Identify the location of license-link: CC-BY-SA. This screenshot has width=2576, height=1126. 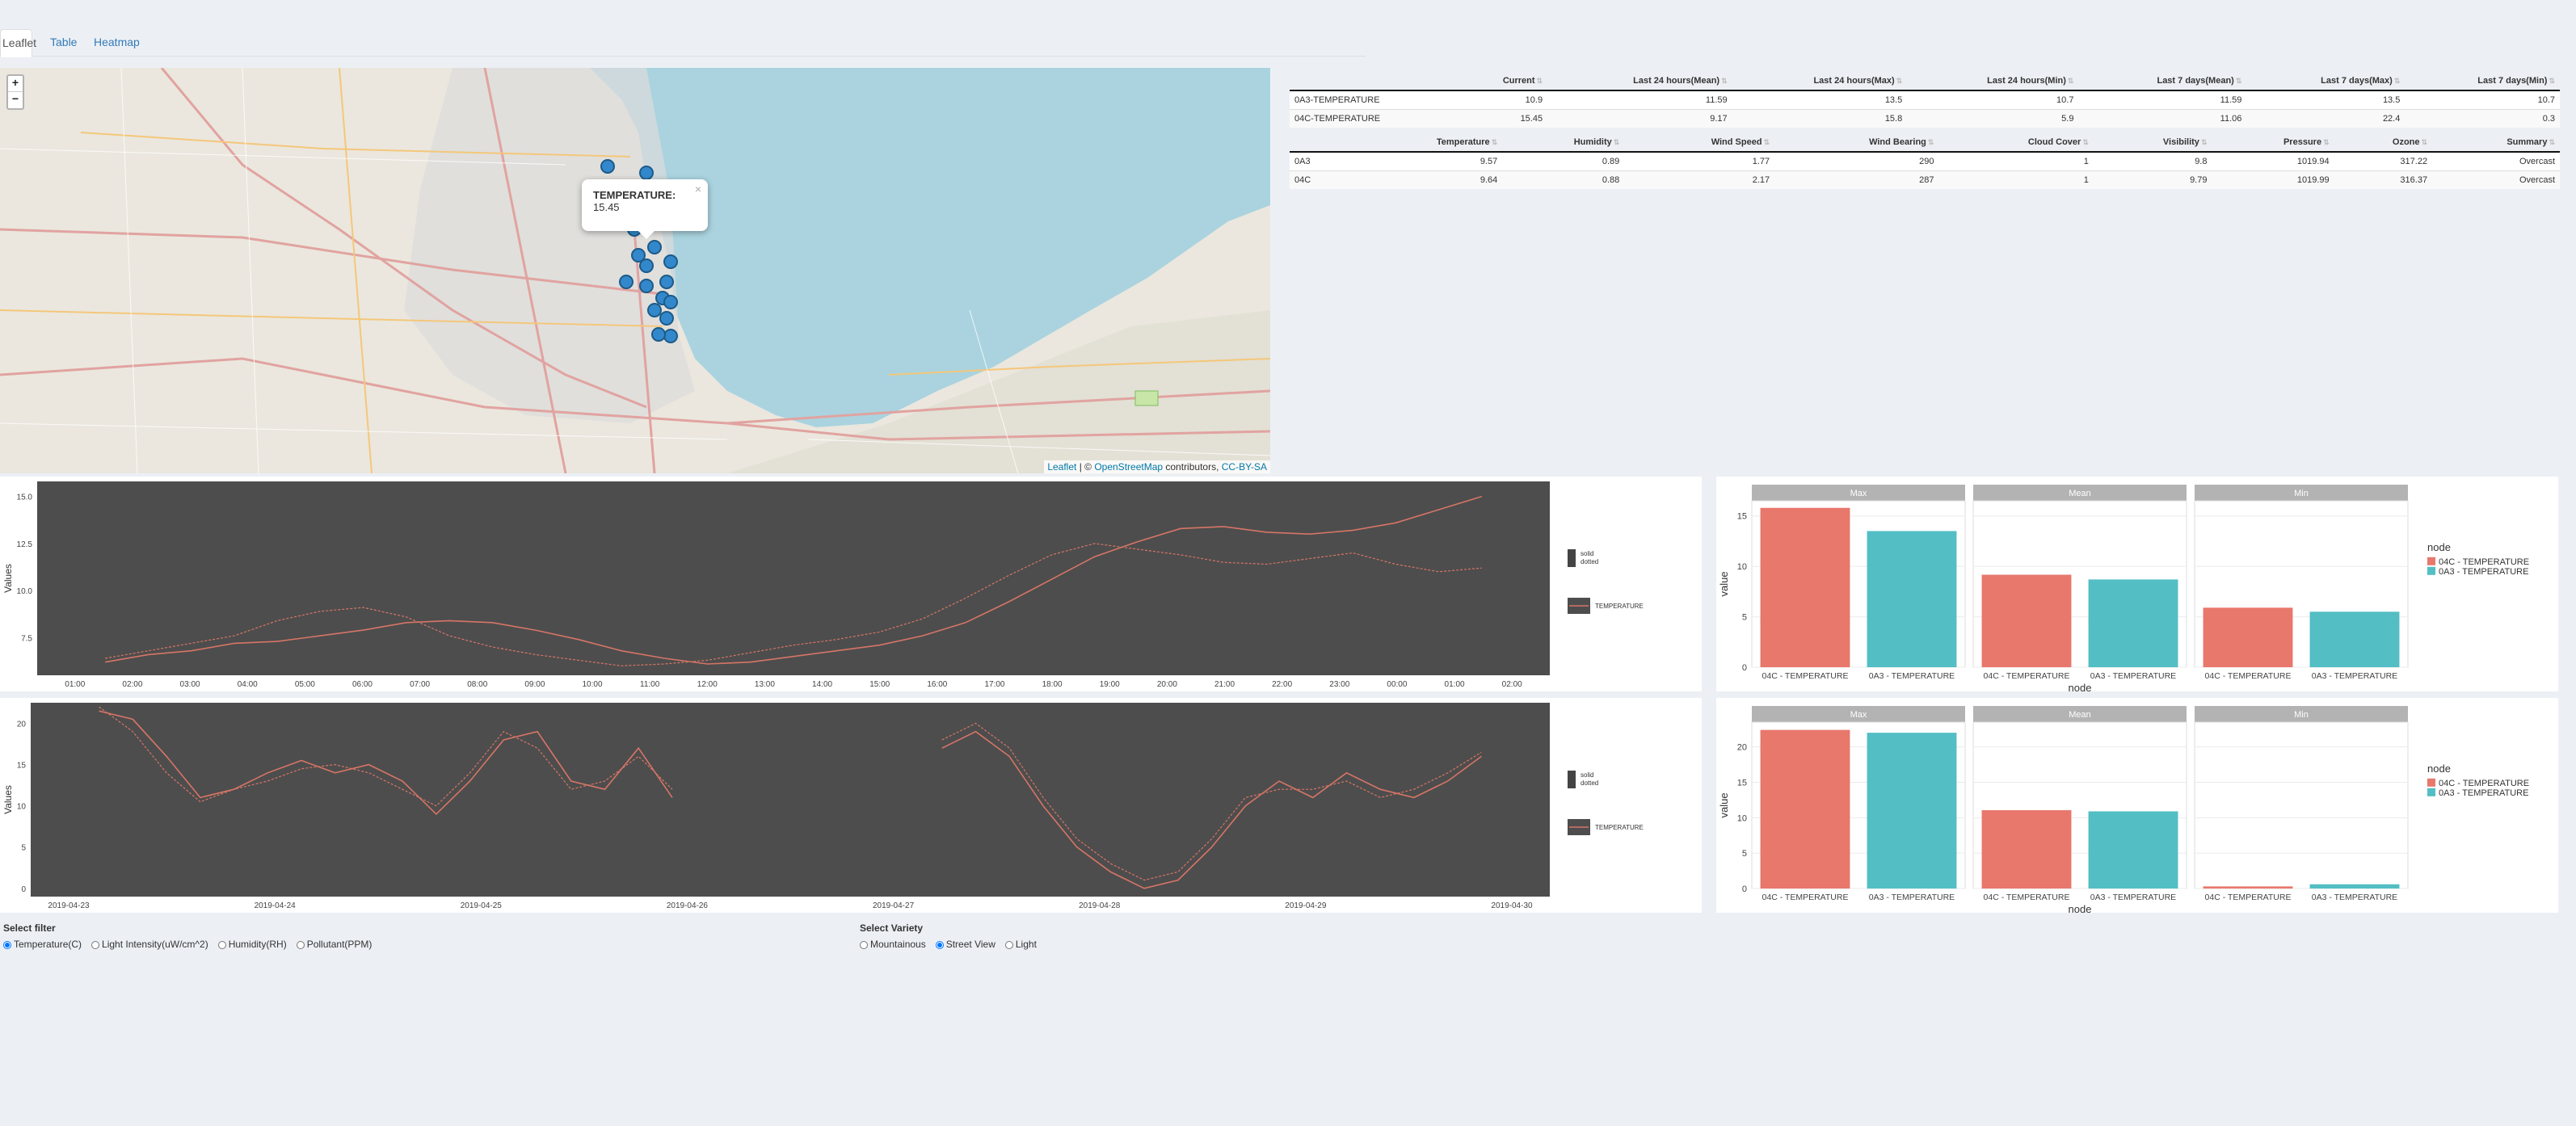
(1244, 467).